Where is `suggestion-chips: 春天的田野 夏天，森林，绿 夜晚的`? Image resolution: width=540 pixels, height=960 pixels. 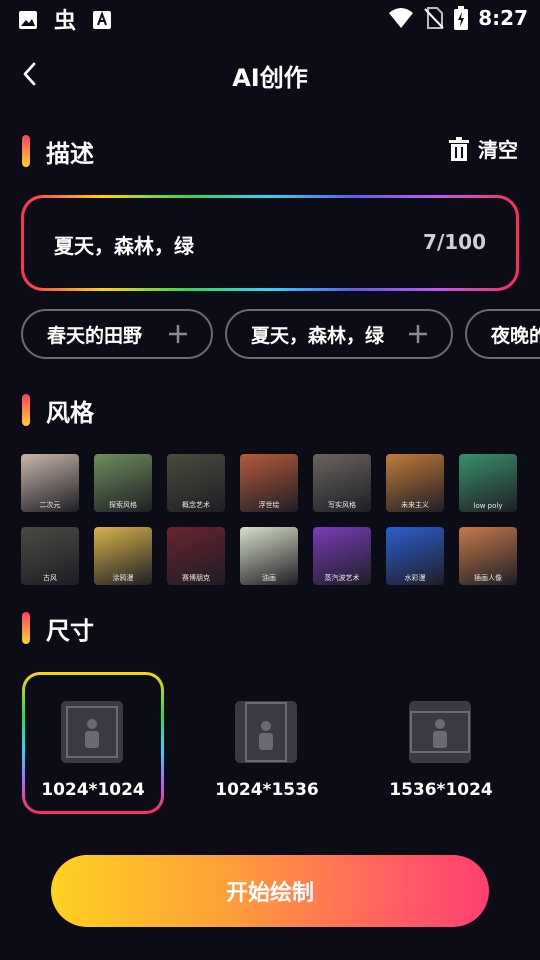
suggestion-chips: 春天的田野 夏天，森林，绿 夜晚的 is located at coordinates (280, 336).